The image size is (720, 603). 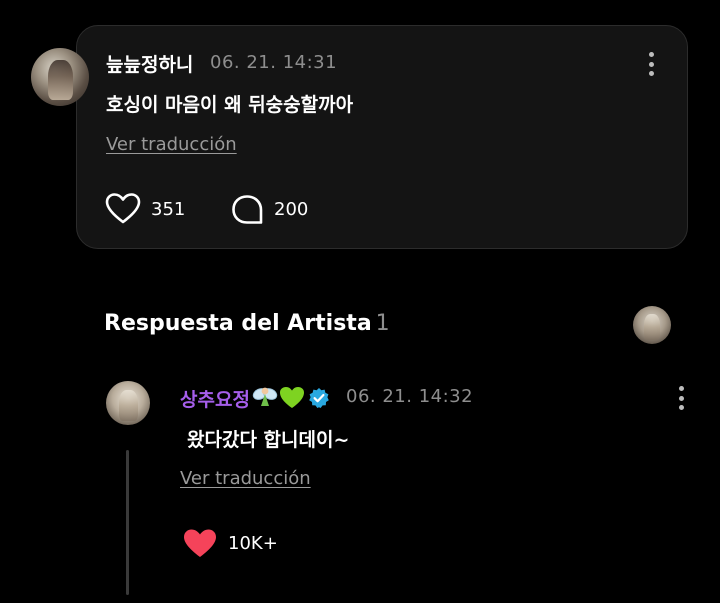 What do you see at coordinates (291, 209) in the screenshot?
I see `post-comment-count: 200` at bounding box center [291, 209].